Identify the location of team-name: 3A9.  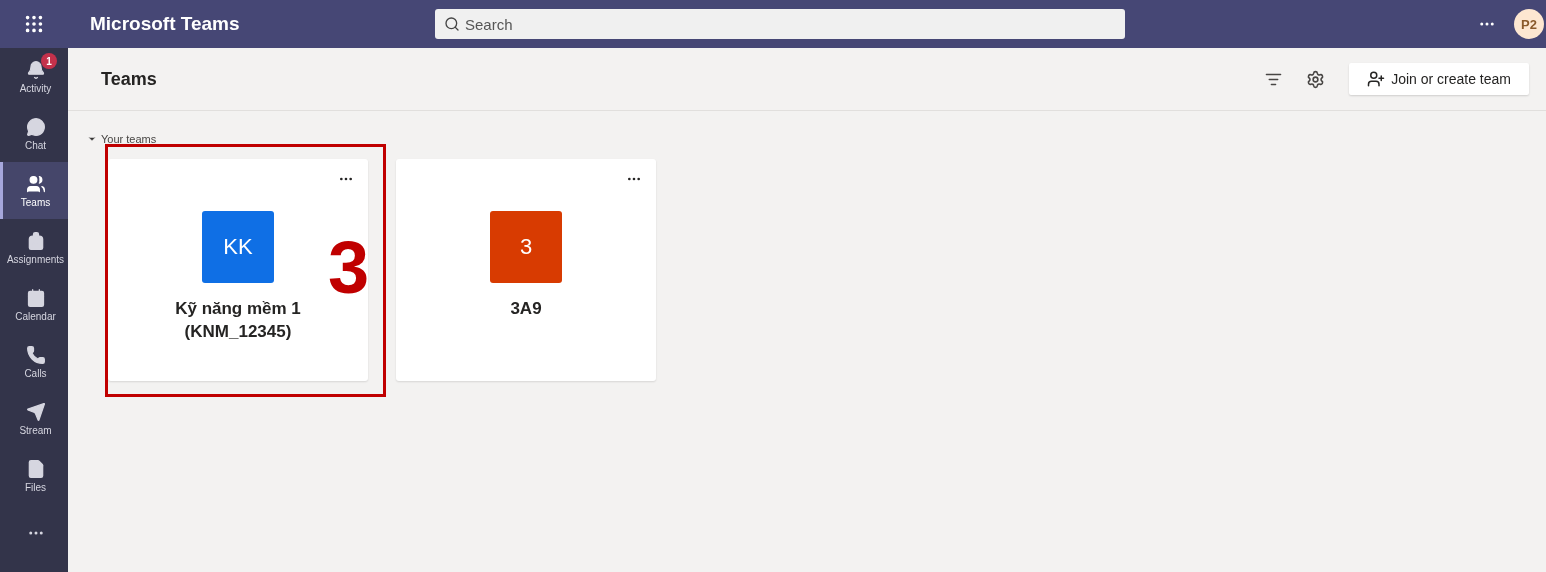
(526, 309).